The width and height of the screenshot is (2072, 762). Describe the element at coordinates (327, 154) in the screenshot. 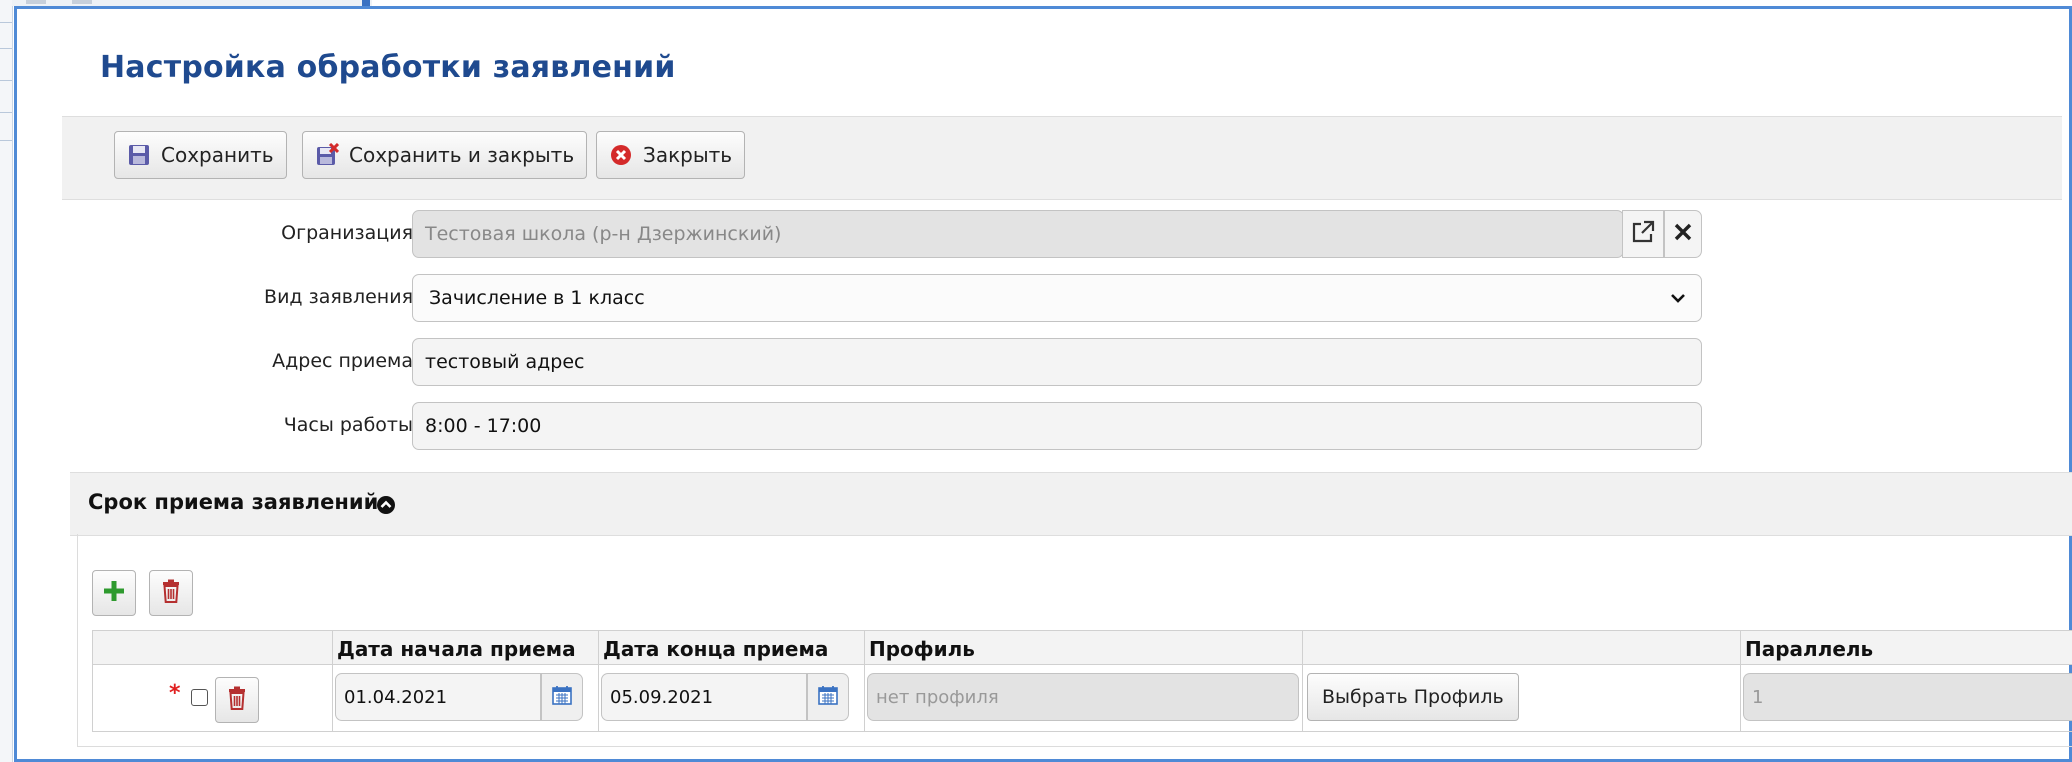

I see `save-close-icon` at that location.